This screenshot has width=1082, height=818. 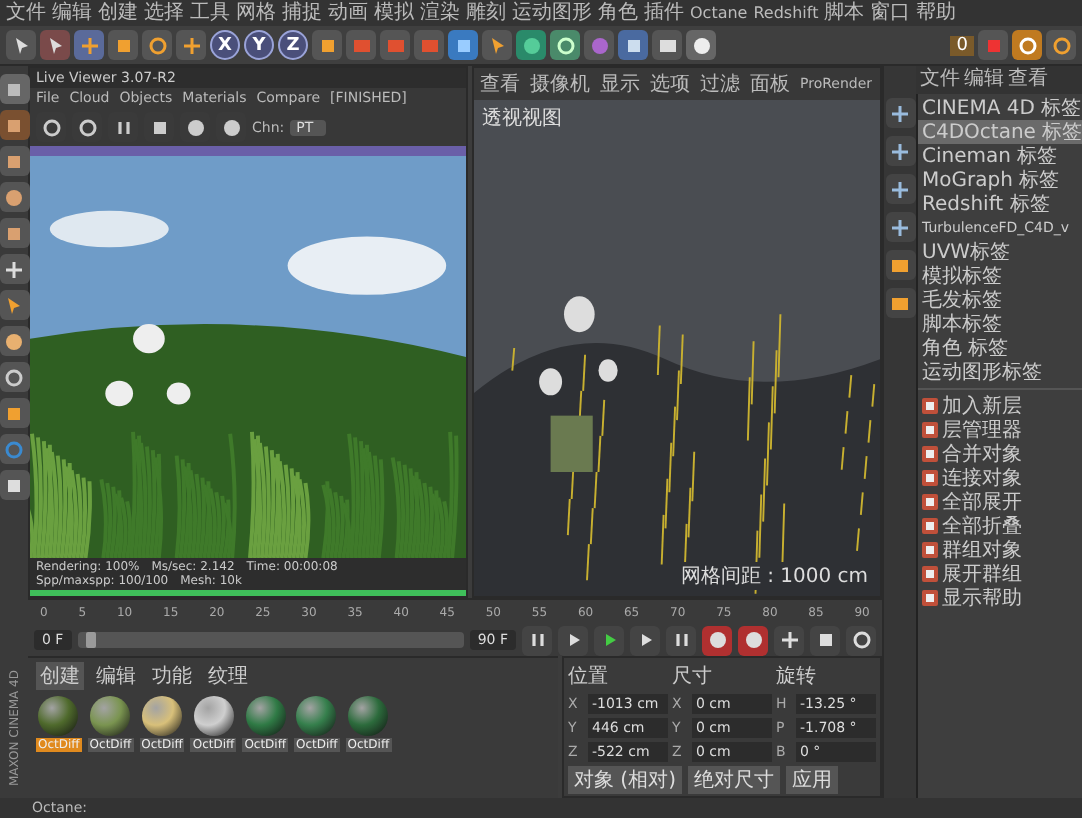 What do you see at coordinates (90, 640) in the screenshot?
I see `time-slider-handle` at bounding box center [90, 640].